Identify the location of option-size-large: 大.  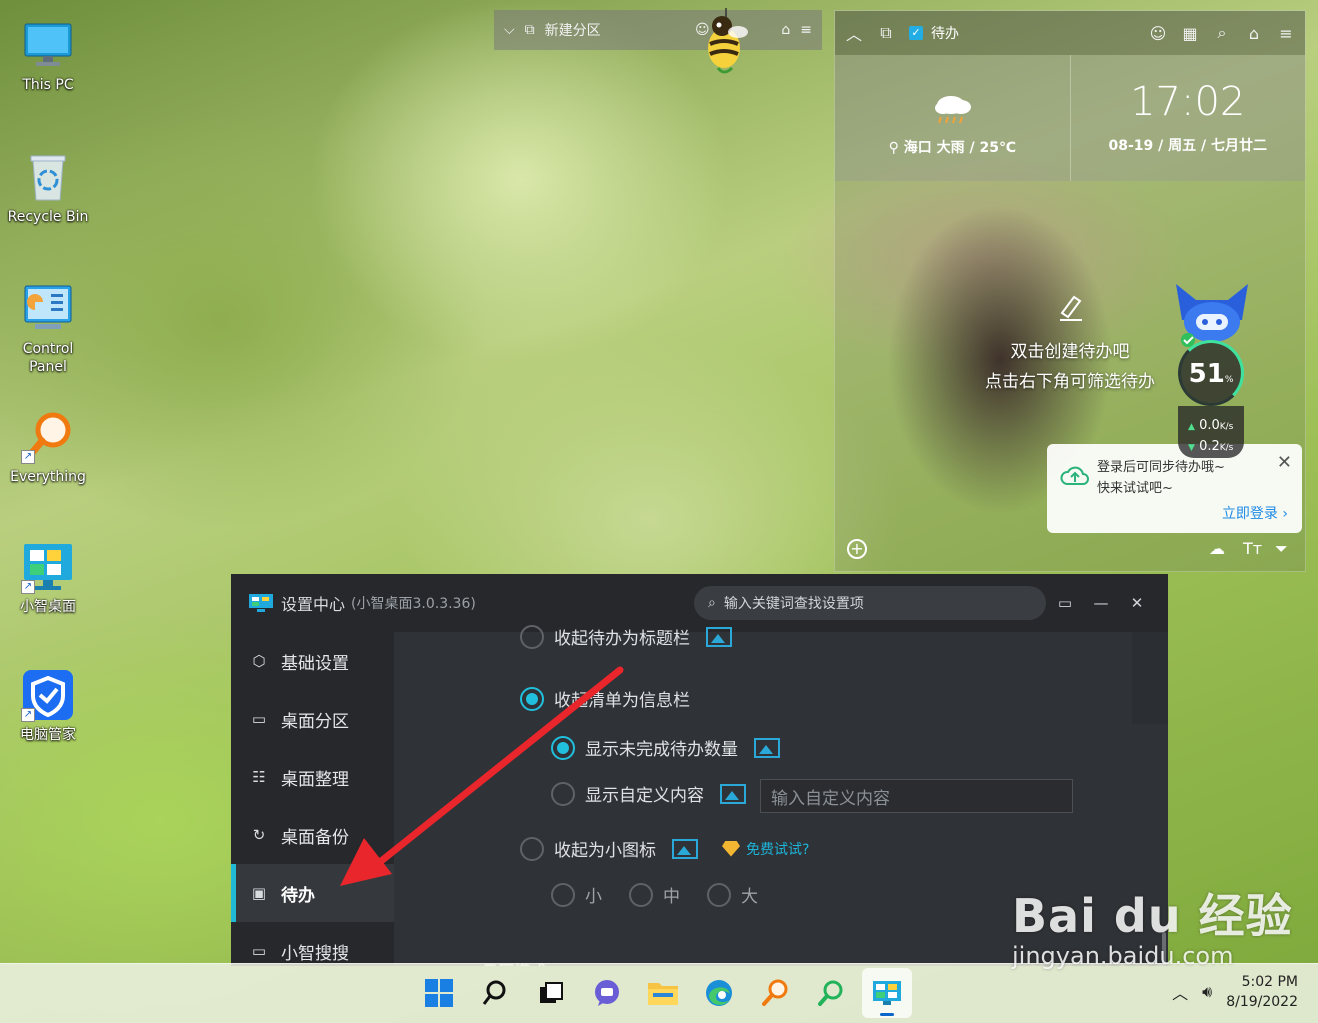
(732, 894).